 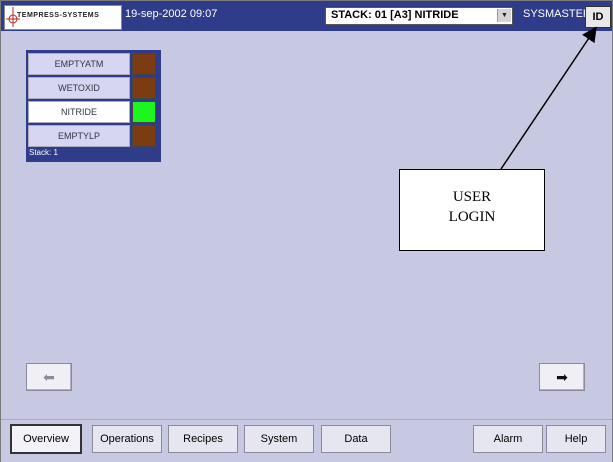 I want to click on arrow-right-icon: ➡, so click(x=562, y=377).